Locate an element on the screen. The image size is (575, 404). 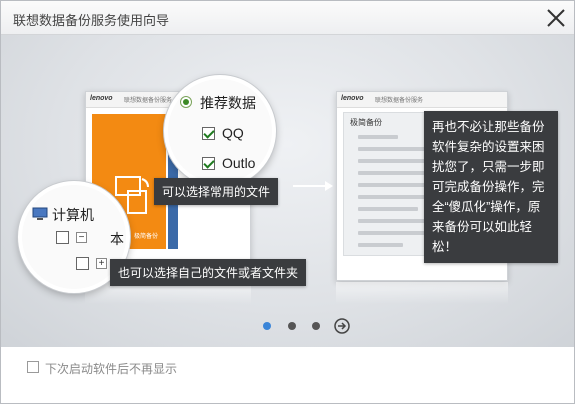
expand-icon: + is located at coordinates (101, 263).